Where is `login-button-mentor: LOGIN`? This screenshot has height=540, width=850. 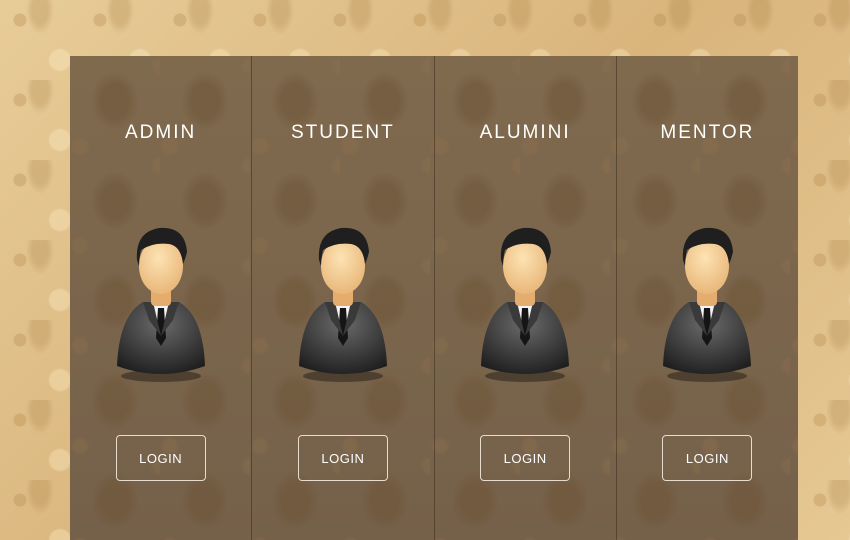
login-button-mentor: LOGIN is located at coordinates (707, 458).